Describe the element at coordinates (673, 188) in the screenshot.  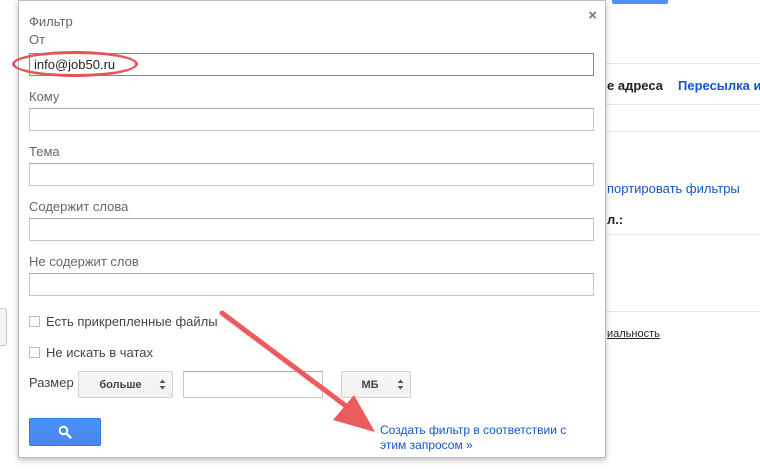
I see `import-filters-link: портировать фильтры` at that location.